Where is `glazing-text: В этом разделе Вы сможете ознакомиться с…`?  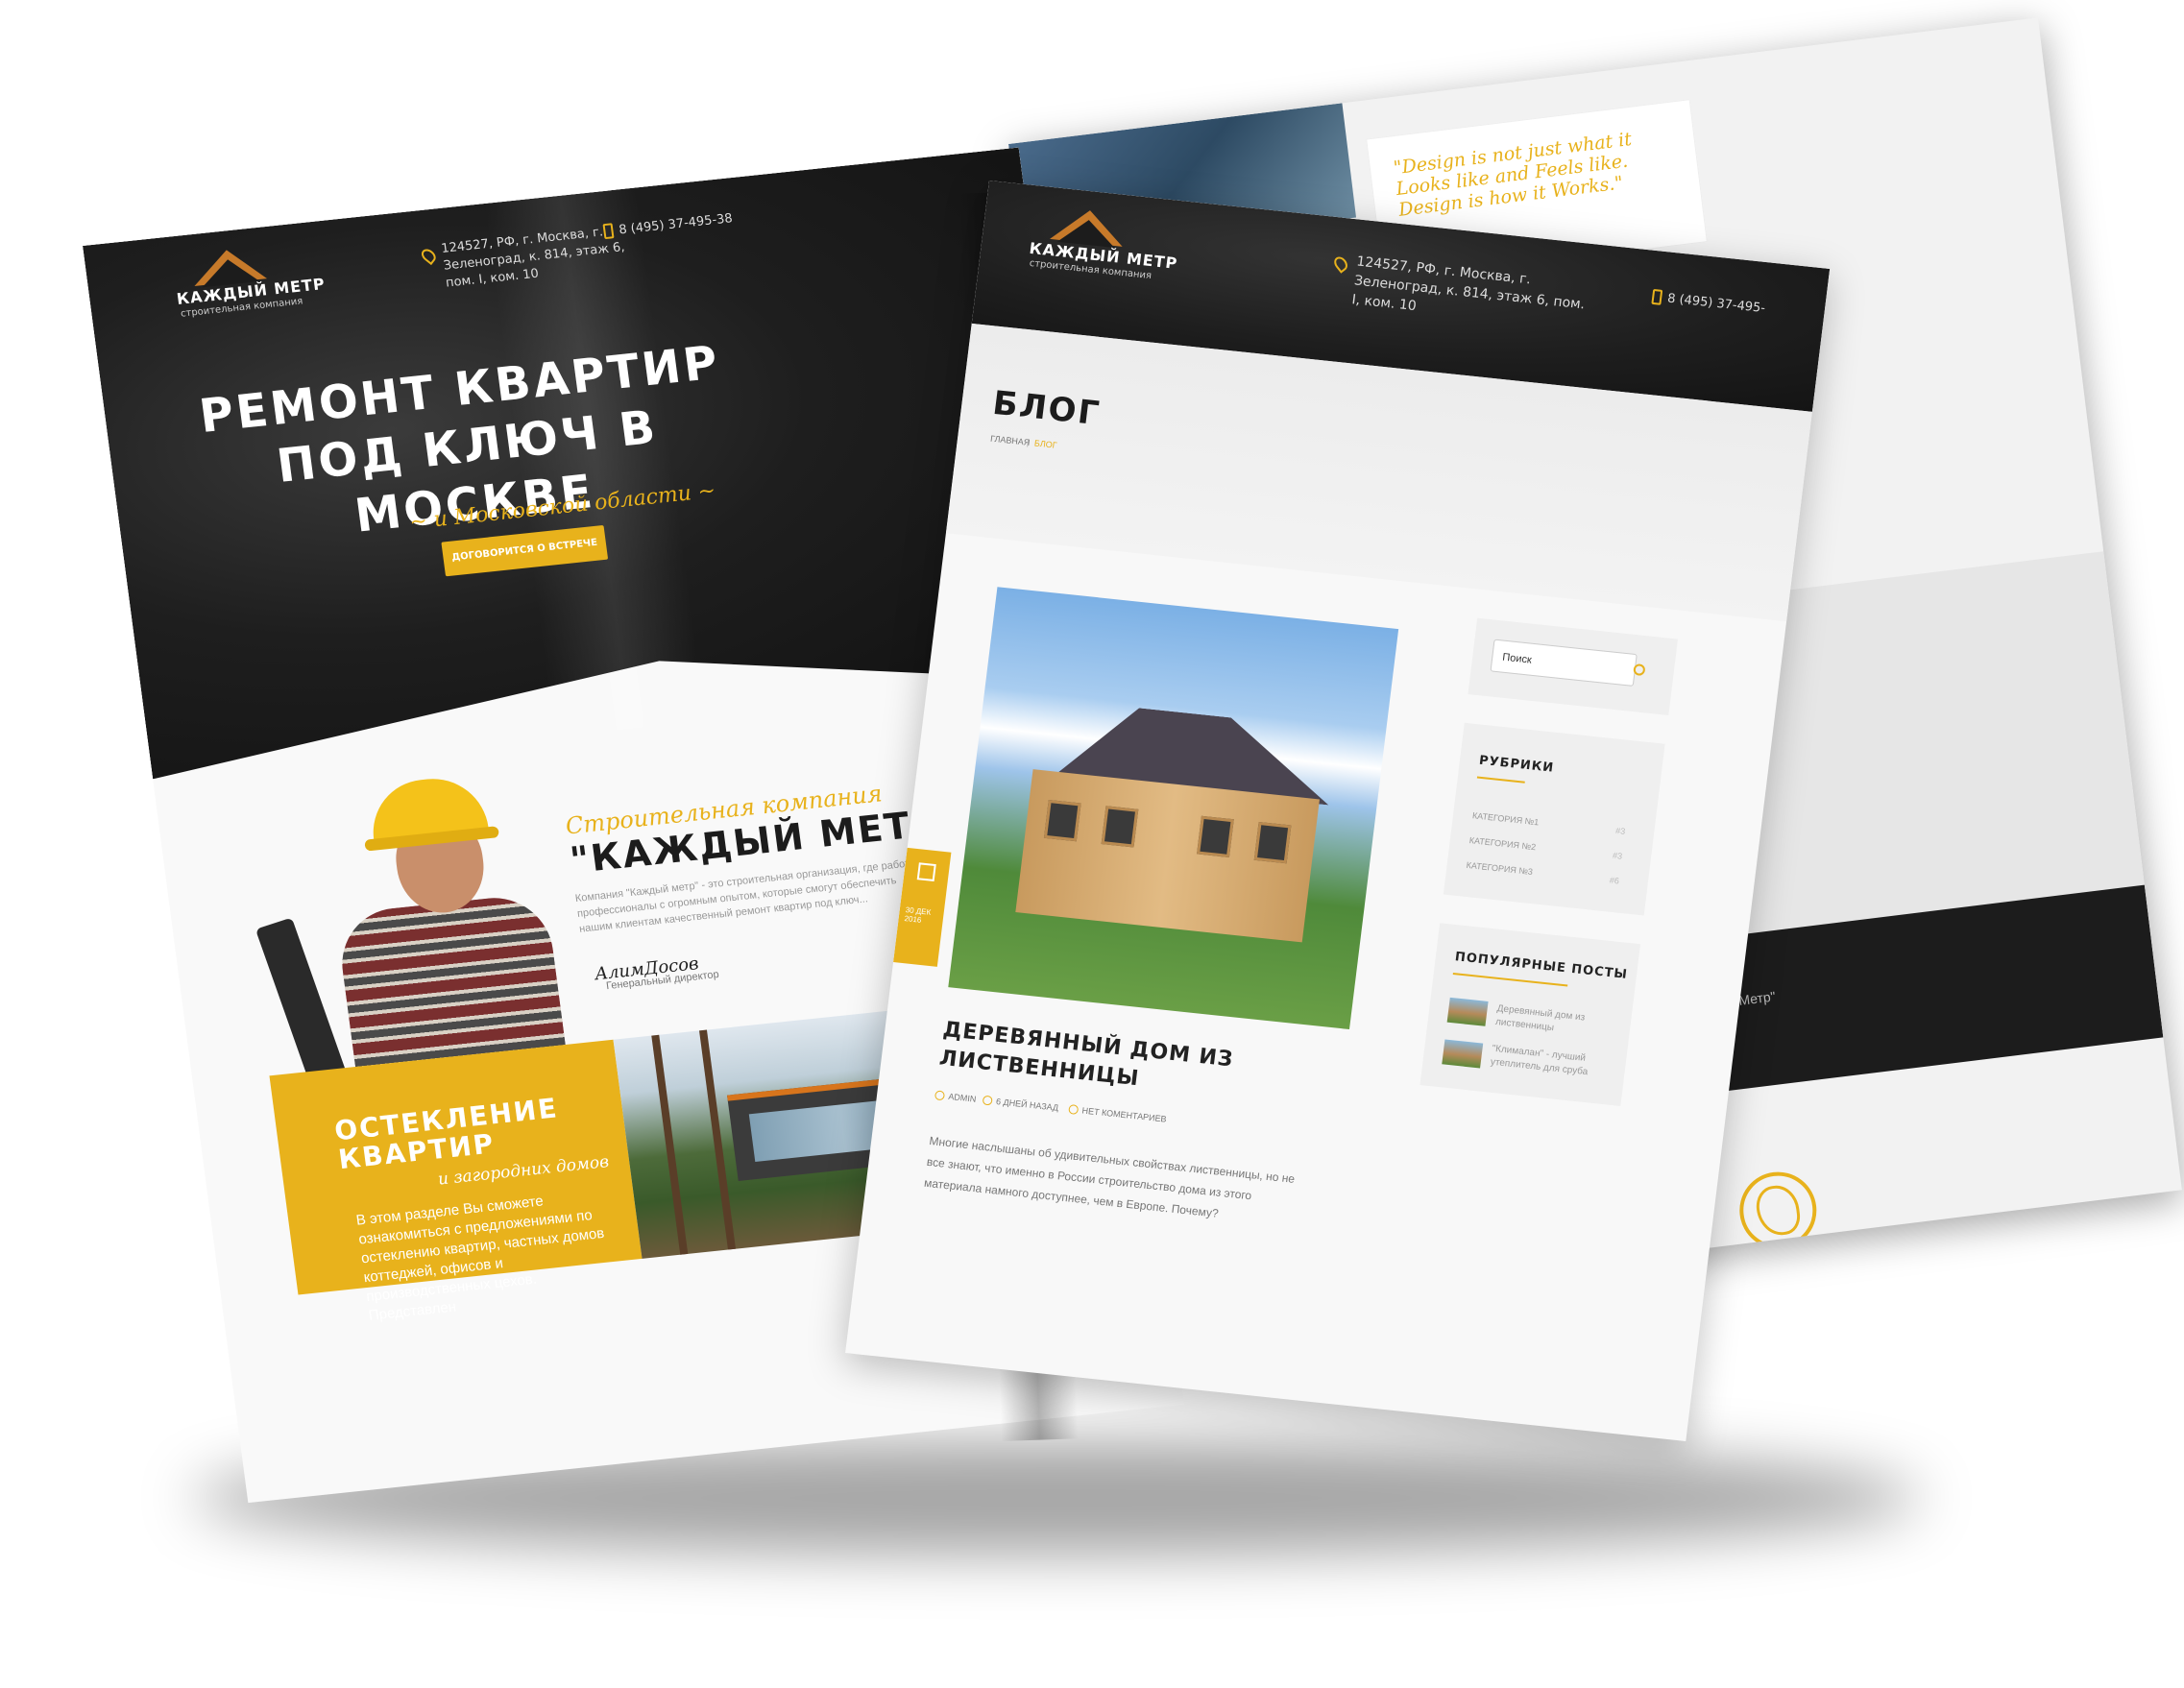 glazing-text: В этом разделе Вы сможете ознакомиться с… is located at coordinates (480, 1259).